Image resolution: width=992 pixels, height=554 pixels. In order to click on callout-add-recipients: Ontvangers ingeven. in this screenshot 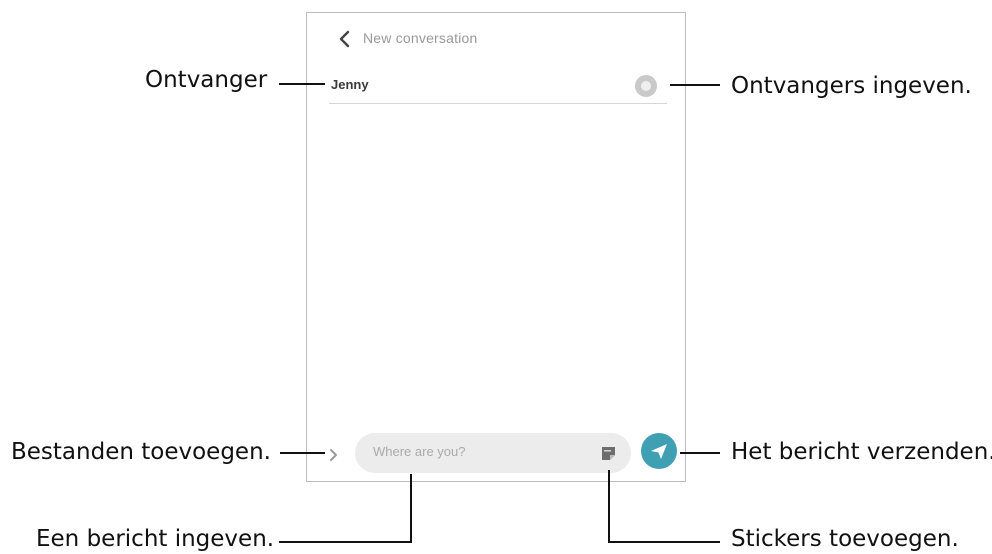, I will do `click(851, 86)`.